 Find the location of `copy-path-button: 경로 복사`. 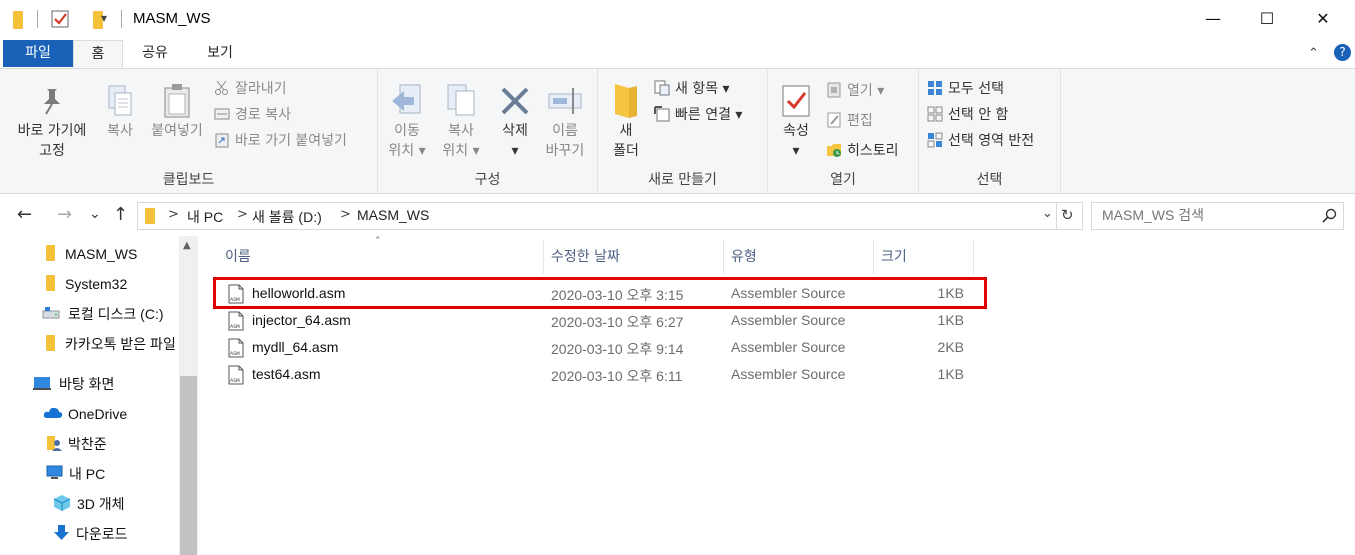

copy-path-button: 경로 복사 is located at coordinates (252, 114).